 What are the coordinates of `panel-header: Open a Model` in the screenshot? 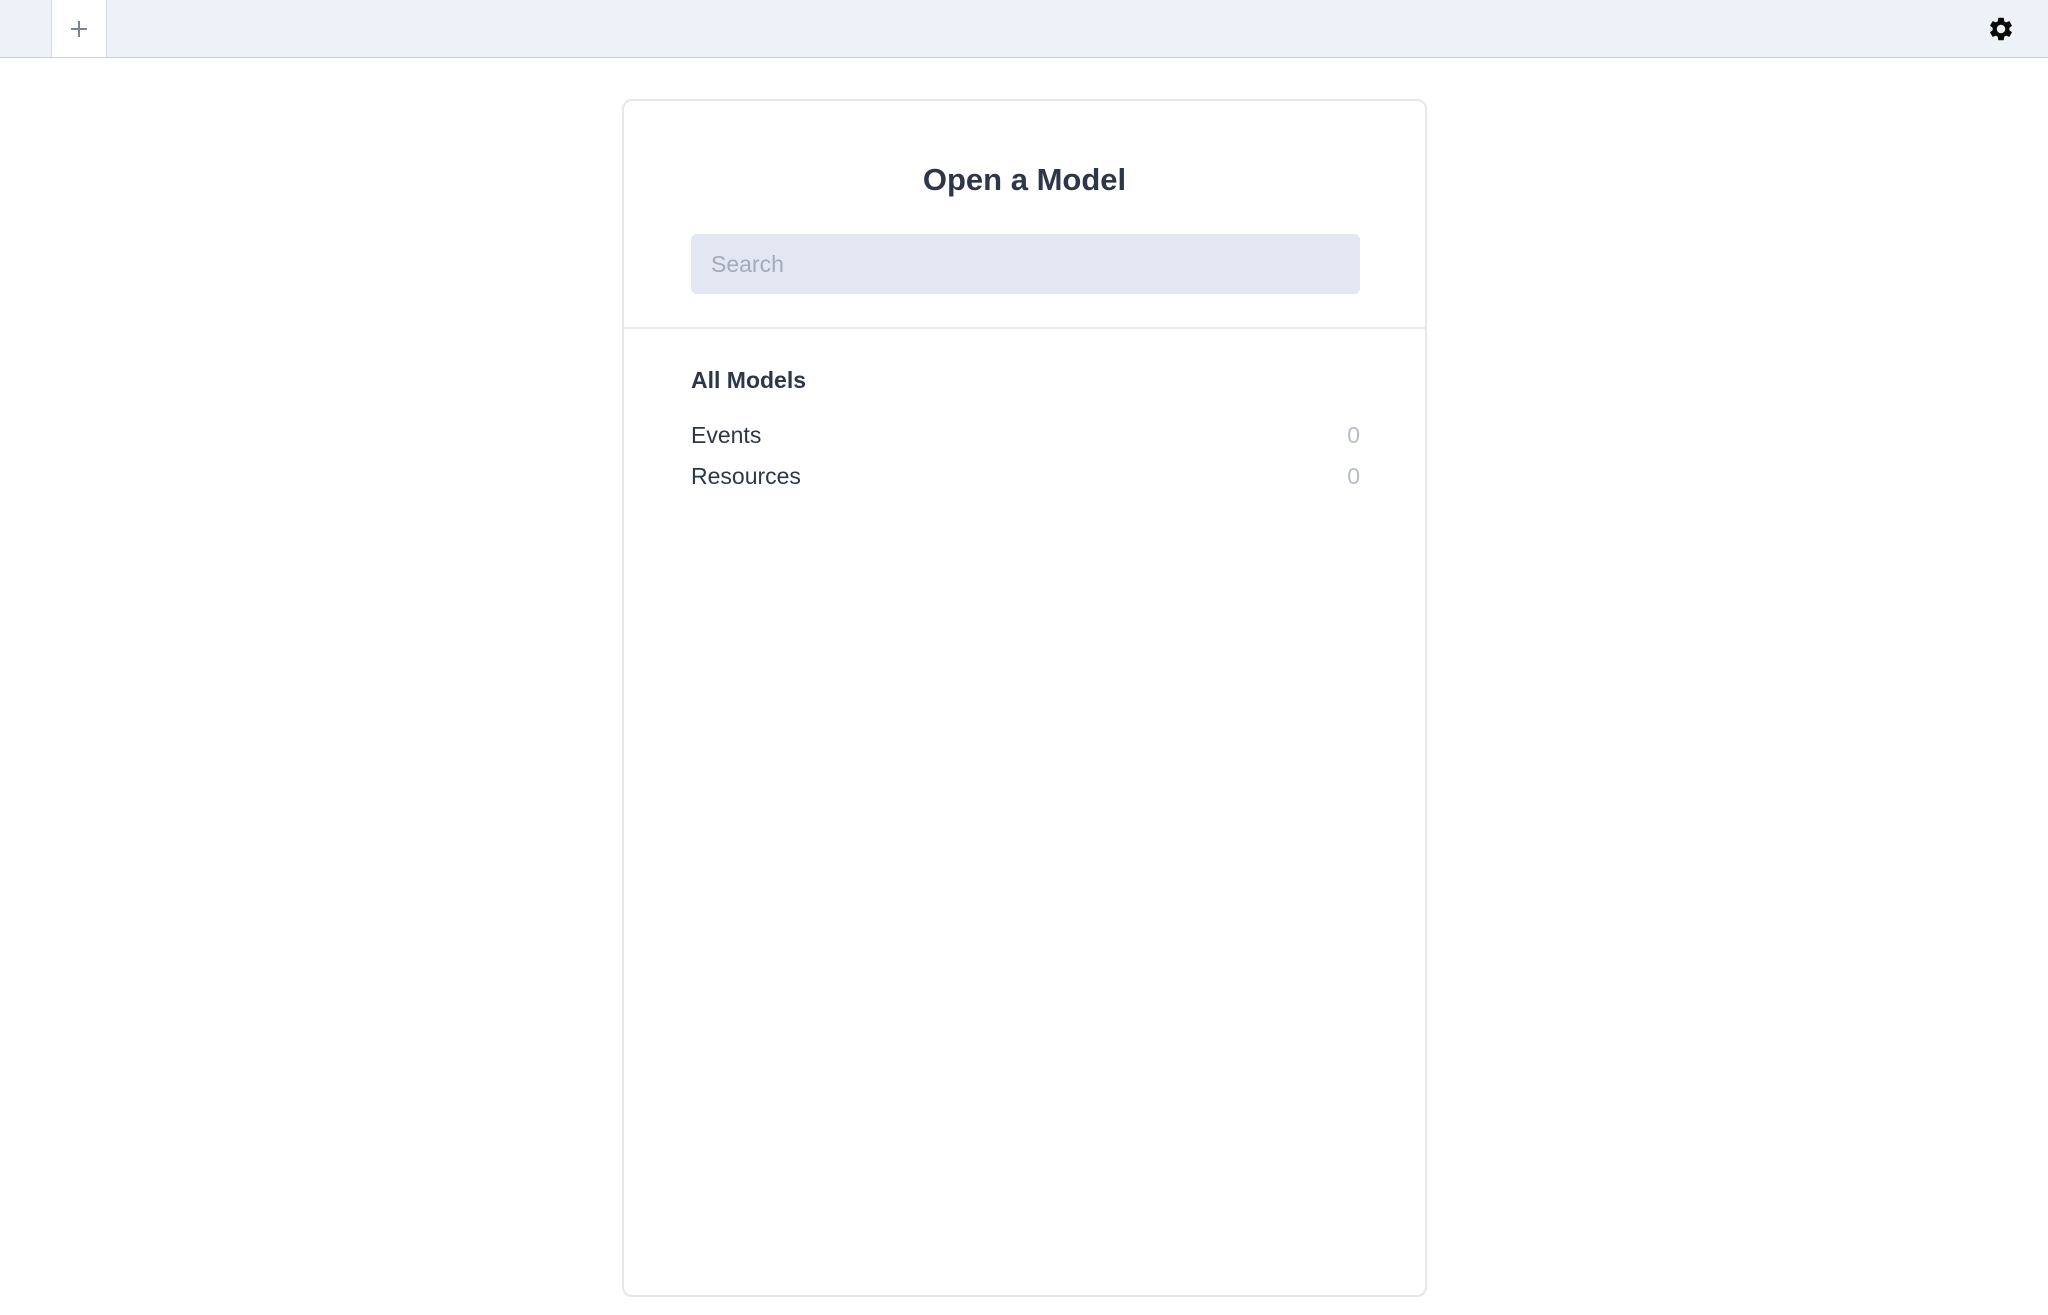 It's located at (1024, 215).